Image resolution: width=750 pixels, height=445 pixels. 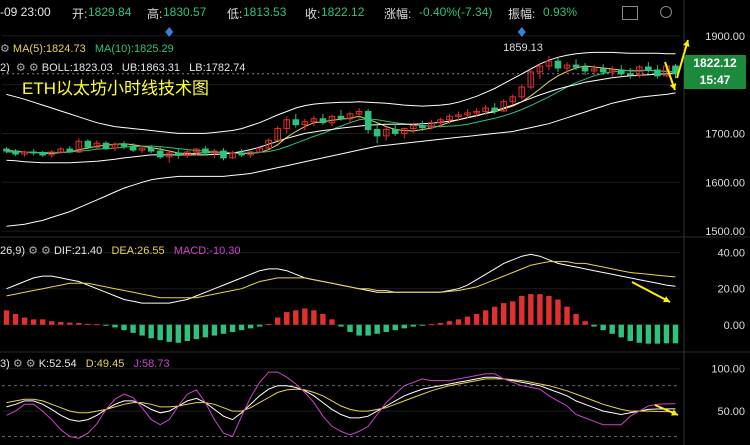 What do you see at coordinates (630, 13) in the screenshot?
I see `maximize-icon` at bounding box center [630, 13].